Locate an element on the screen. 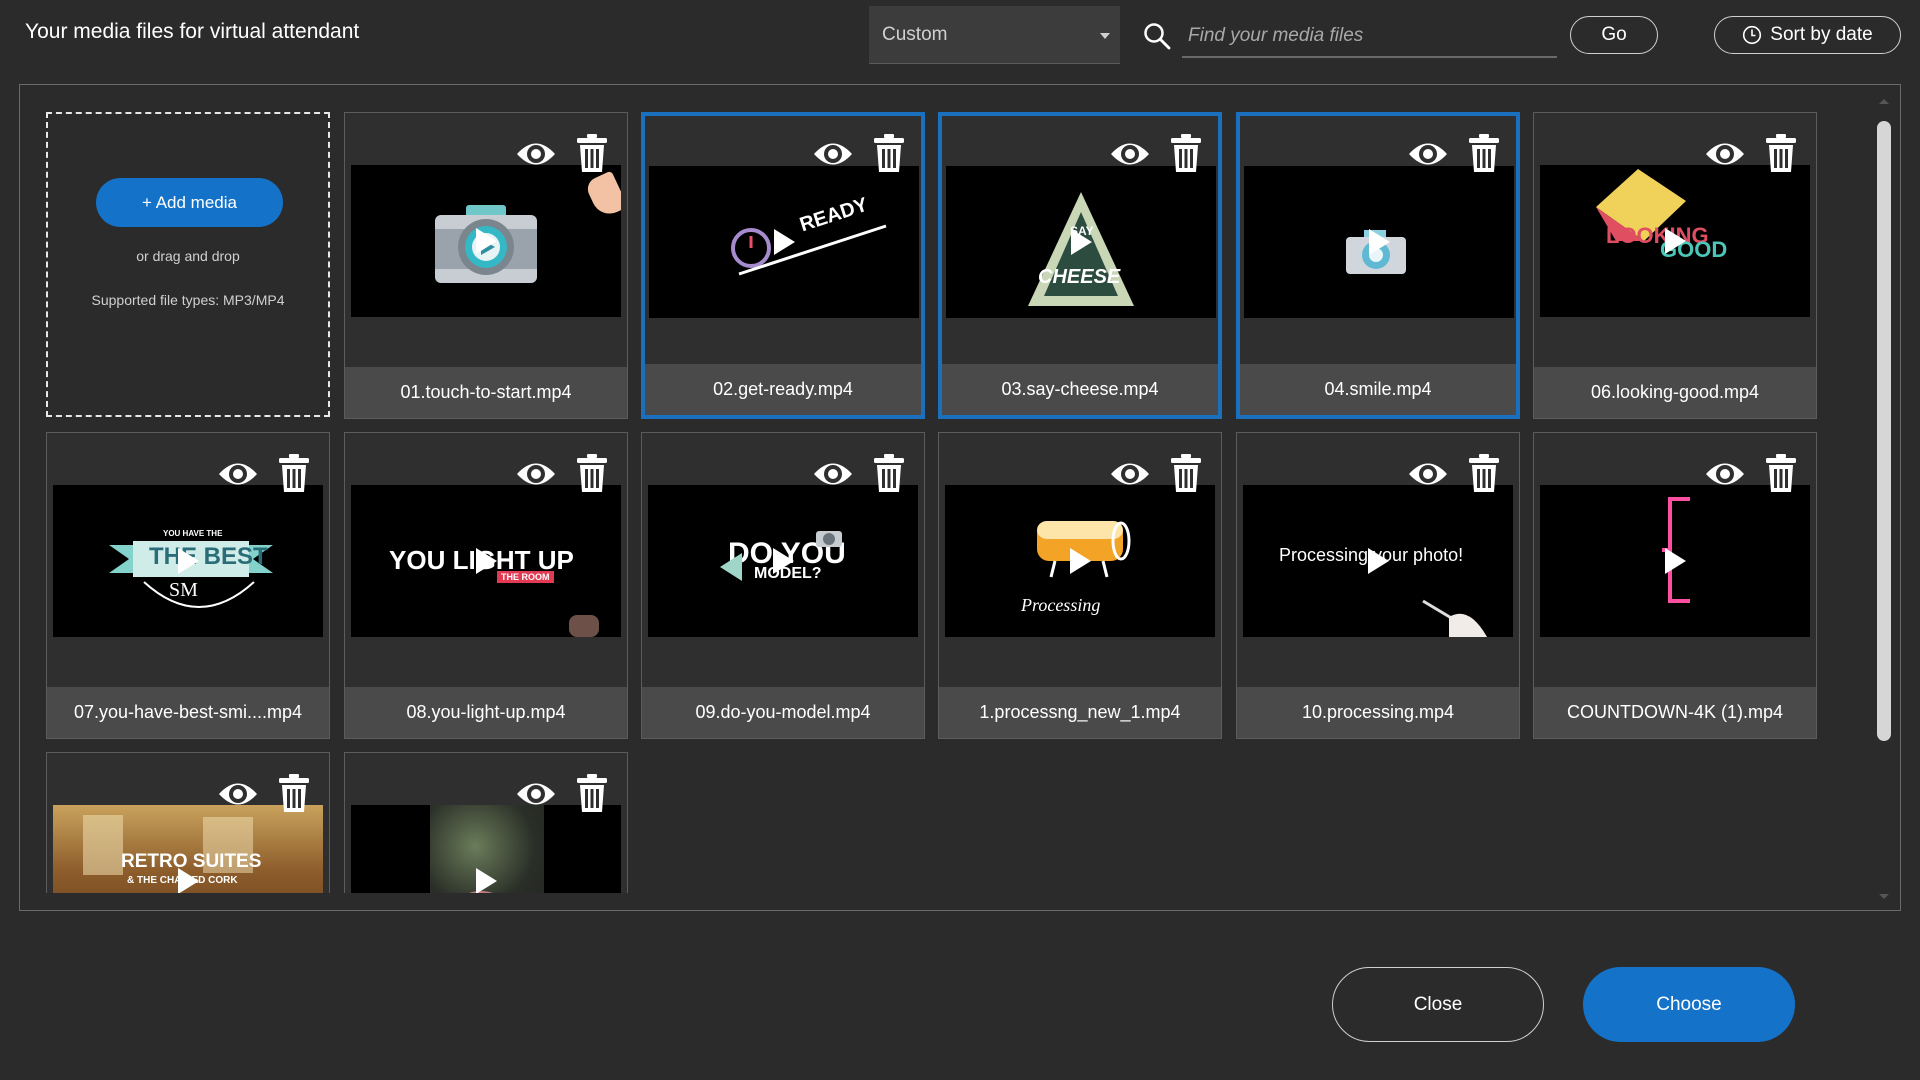 This screenshot has height=1080, width=1920. video-thumbnail: LOOKING GOOD is located at coordinates (1675, 241).